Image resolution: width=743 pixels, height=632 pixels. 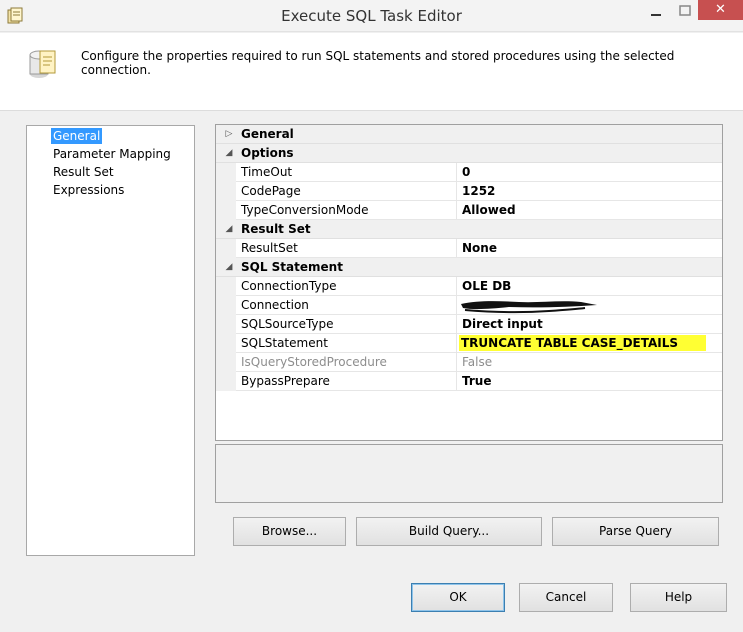 What do you see at coordinates (469, 267) in the screenshot?
I see `category-sql-statement: ◢ SQL Statement` at bounding box center [469, 267].